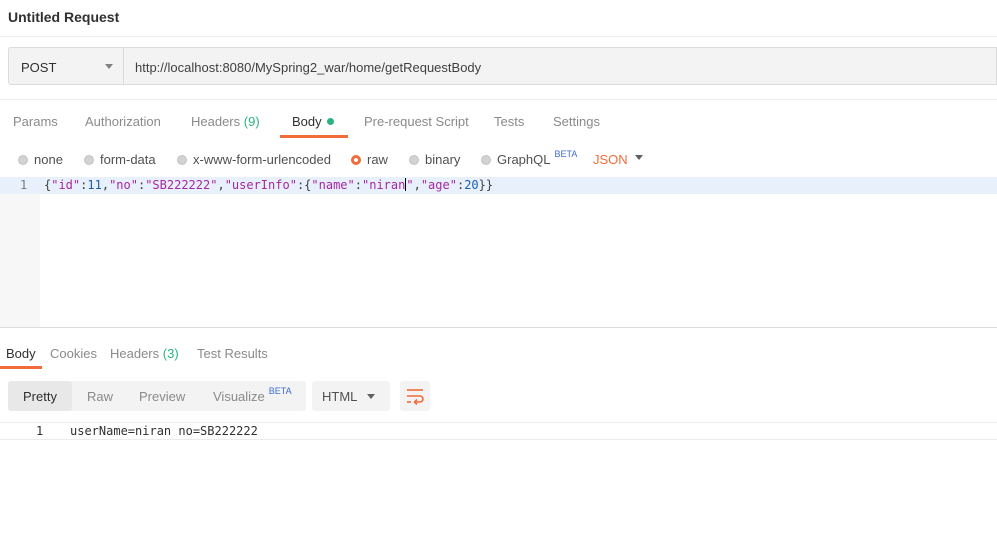 The height and width of the screenshot is (550, 997). I want to click on tab-tests: Tests, so click(509, 121).